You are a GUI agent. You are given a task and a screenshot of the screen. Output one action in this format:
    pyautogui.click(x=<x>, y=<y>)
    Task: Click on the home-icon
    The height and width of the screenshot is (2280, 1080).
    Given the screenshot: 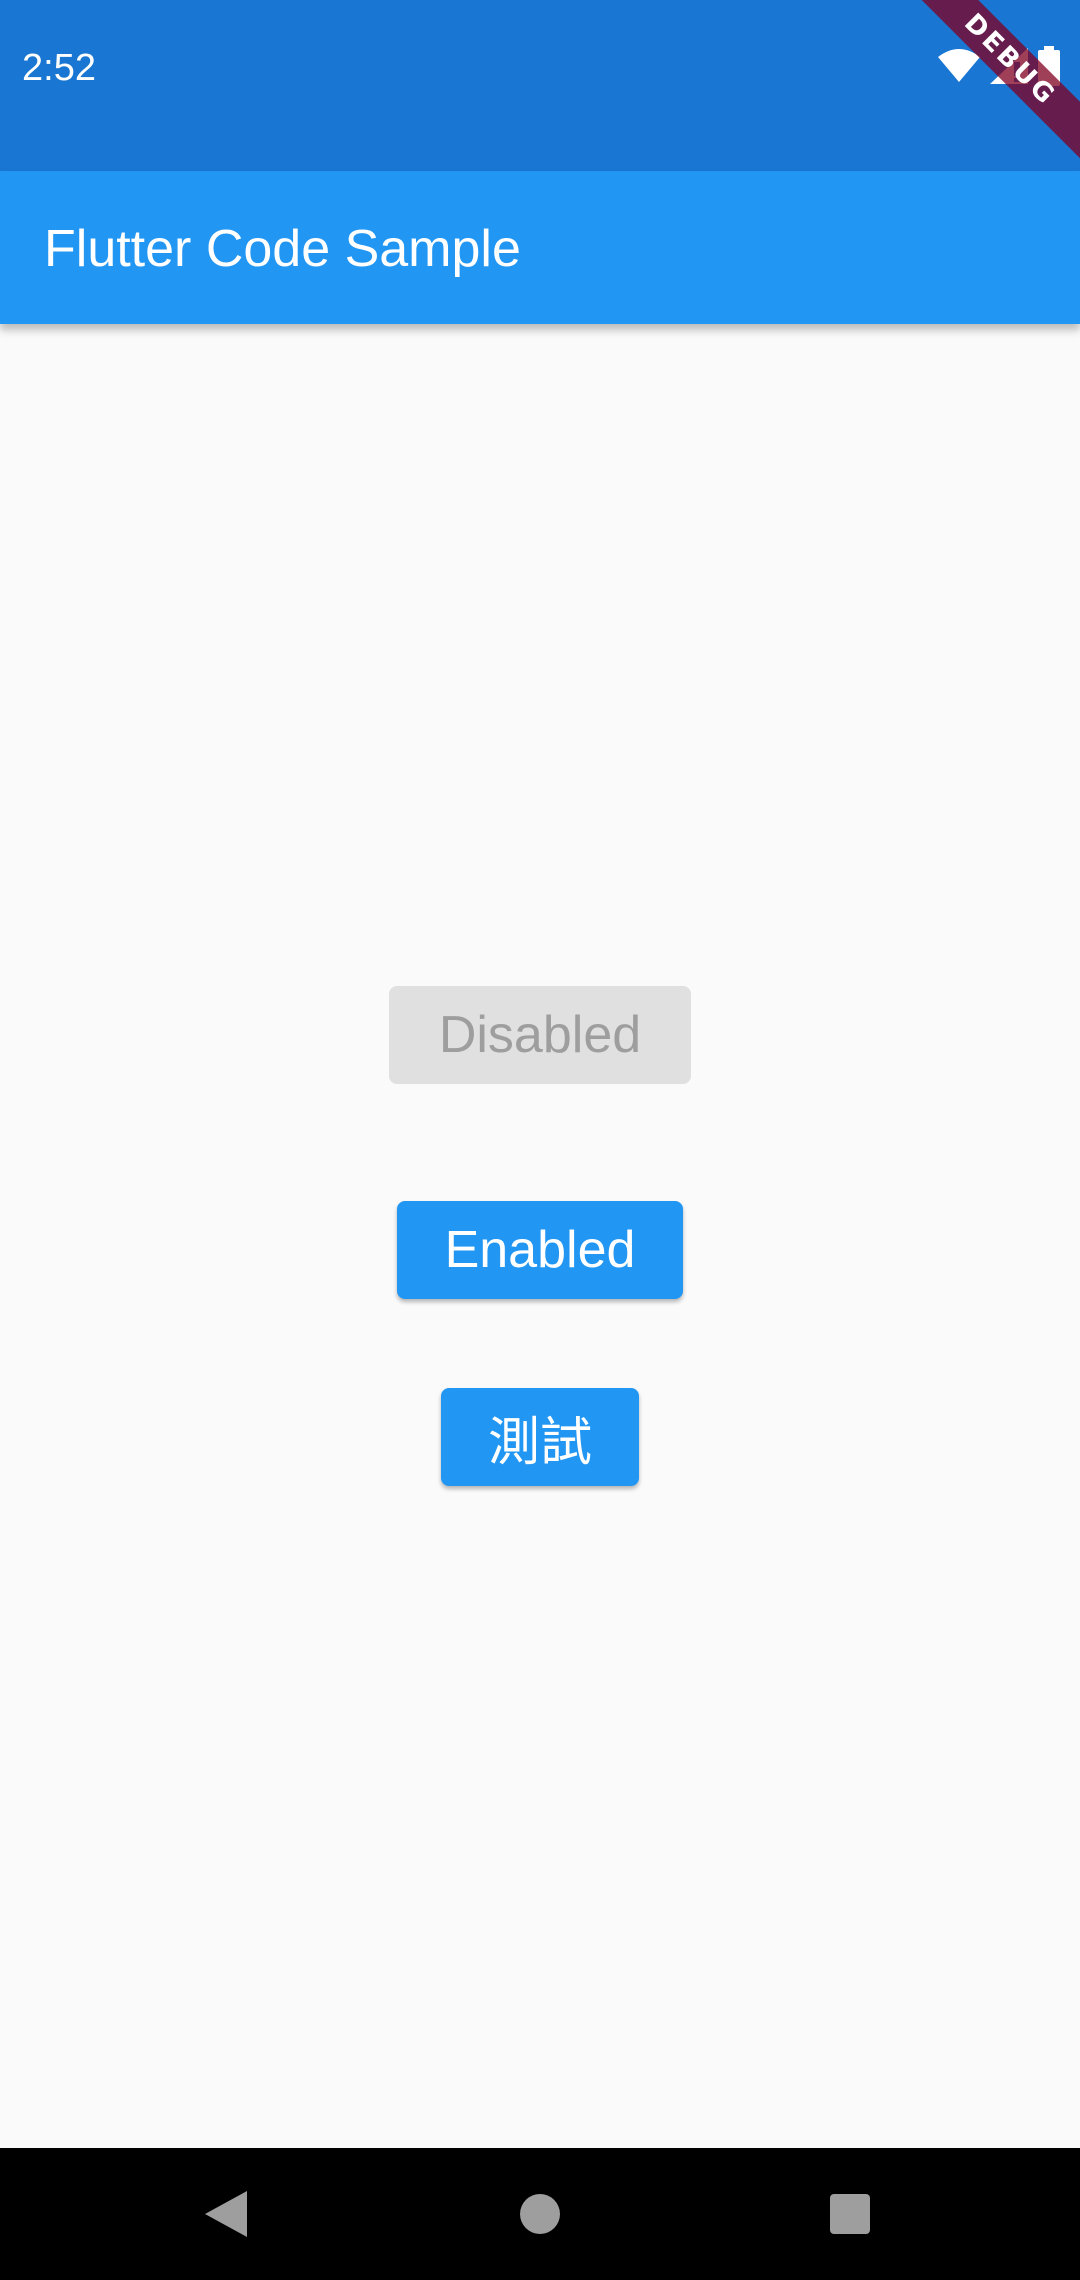 What is the action you would take?
    pyautogui.click(x=540, y=2214)
    